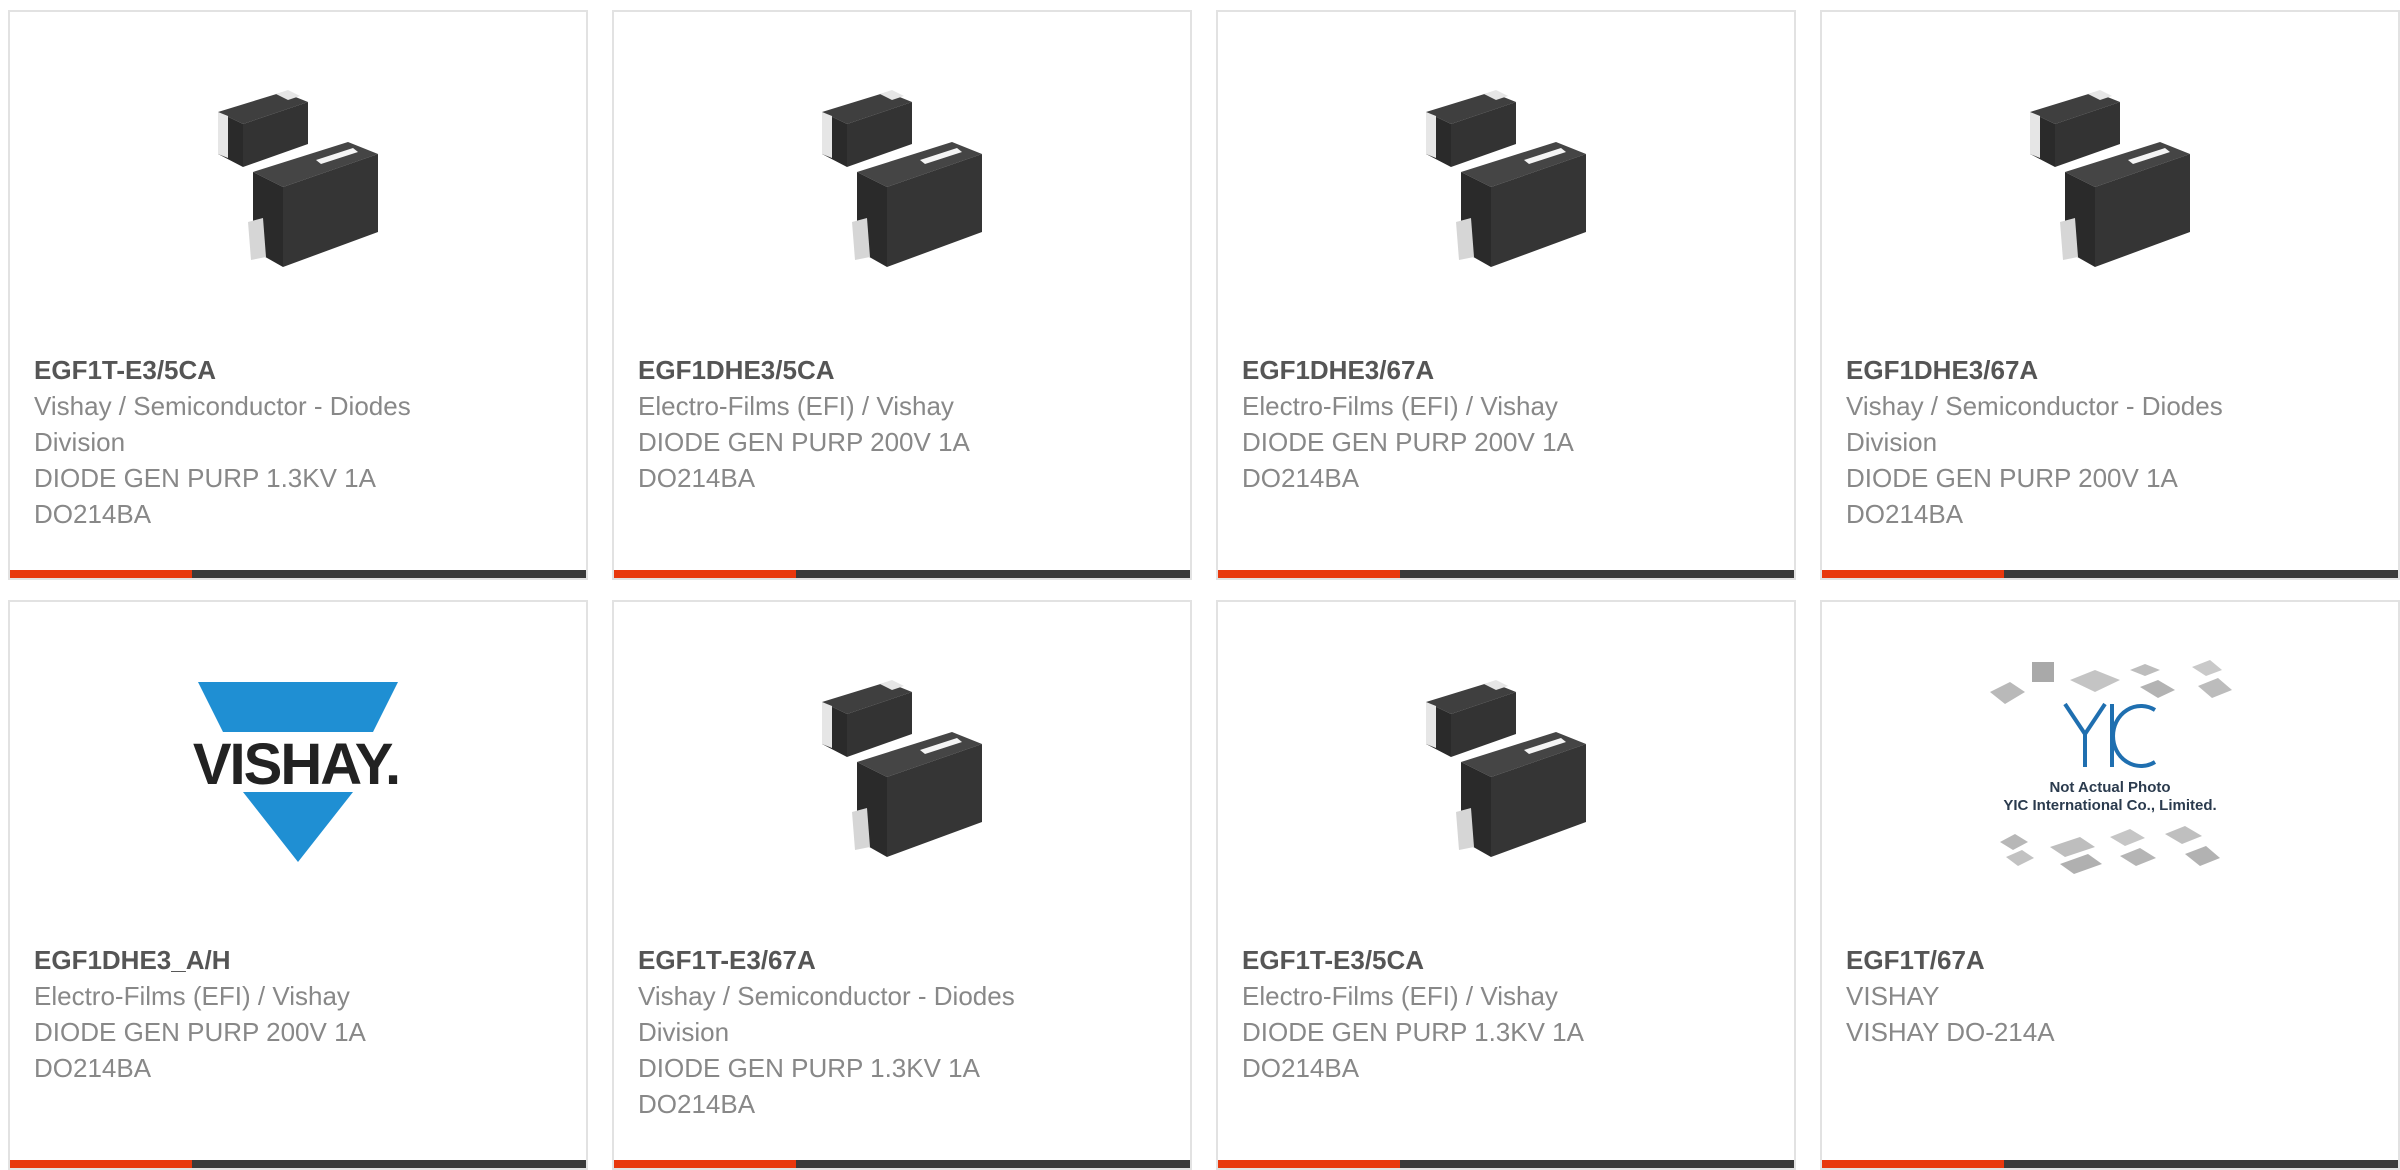 Image resolution: width=2400 pixels, height=1170 pixels. Describe the element at coordinates (1950, 1032) in the screenshot. I see `description: VISHAY DO-214A` at that location.